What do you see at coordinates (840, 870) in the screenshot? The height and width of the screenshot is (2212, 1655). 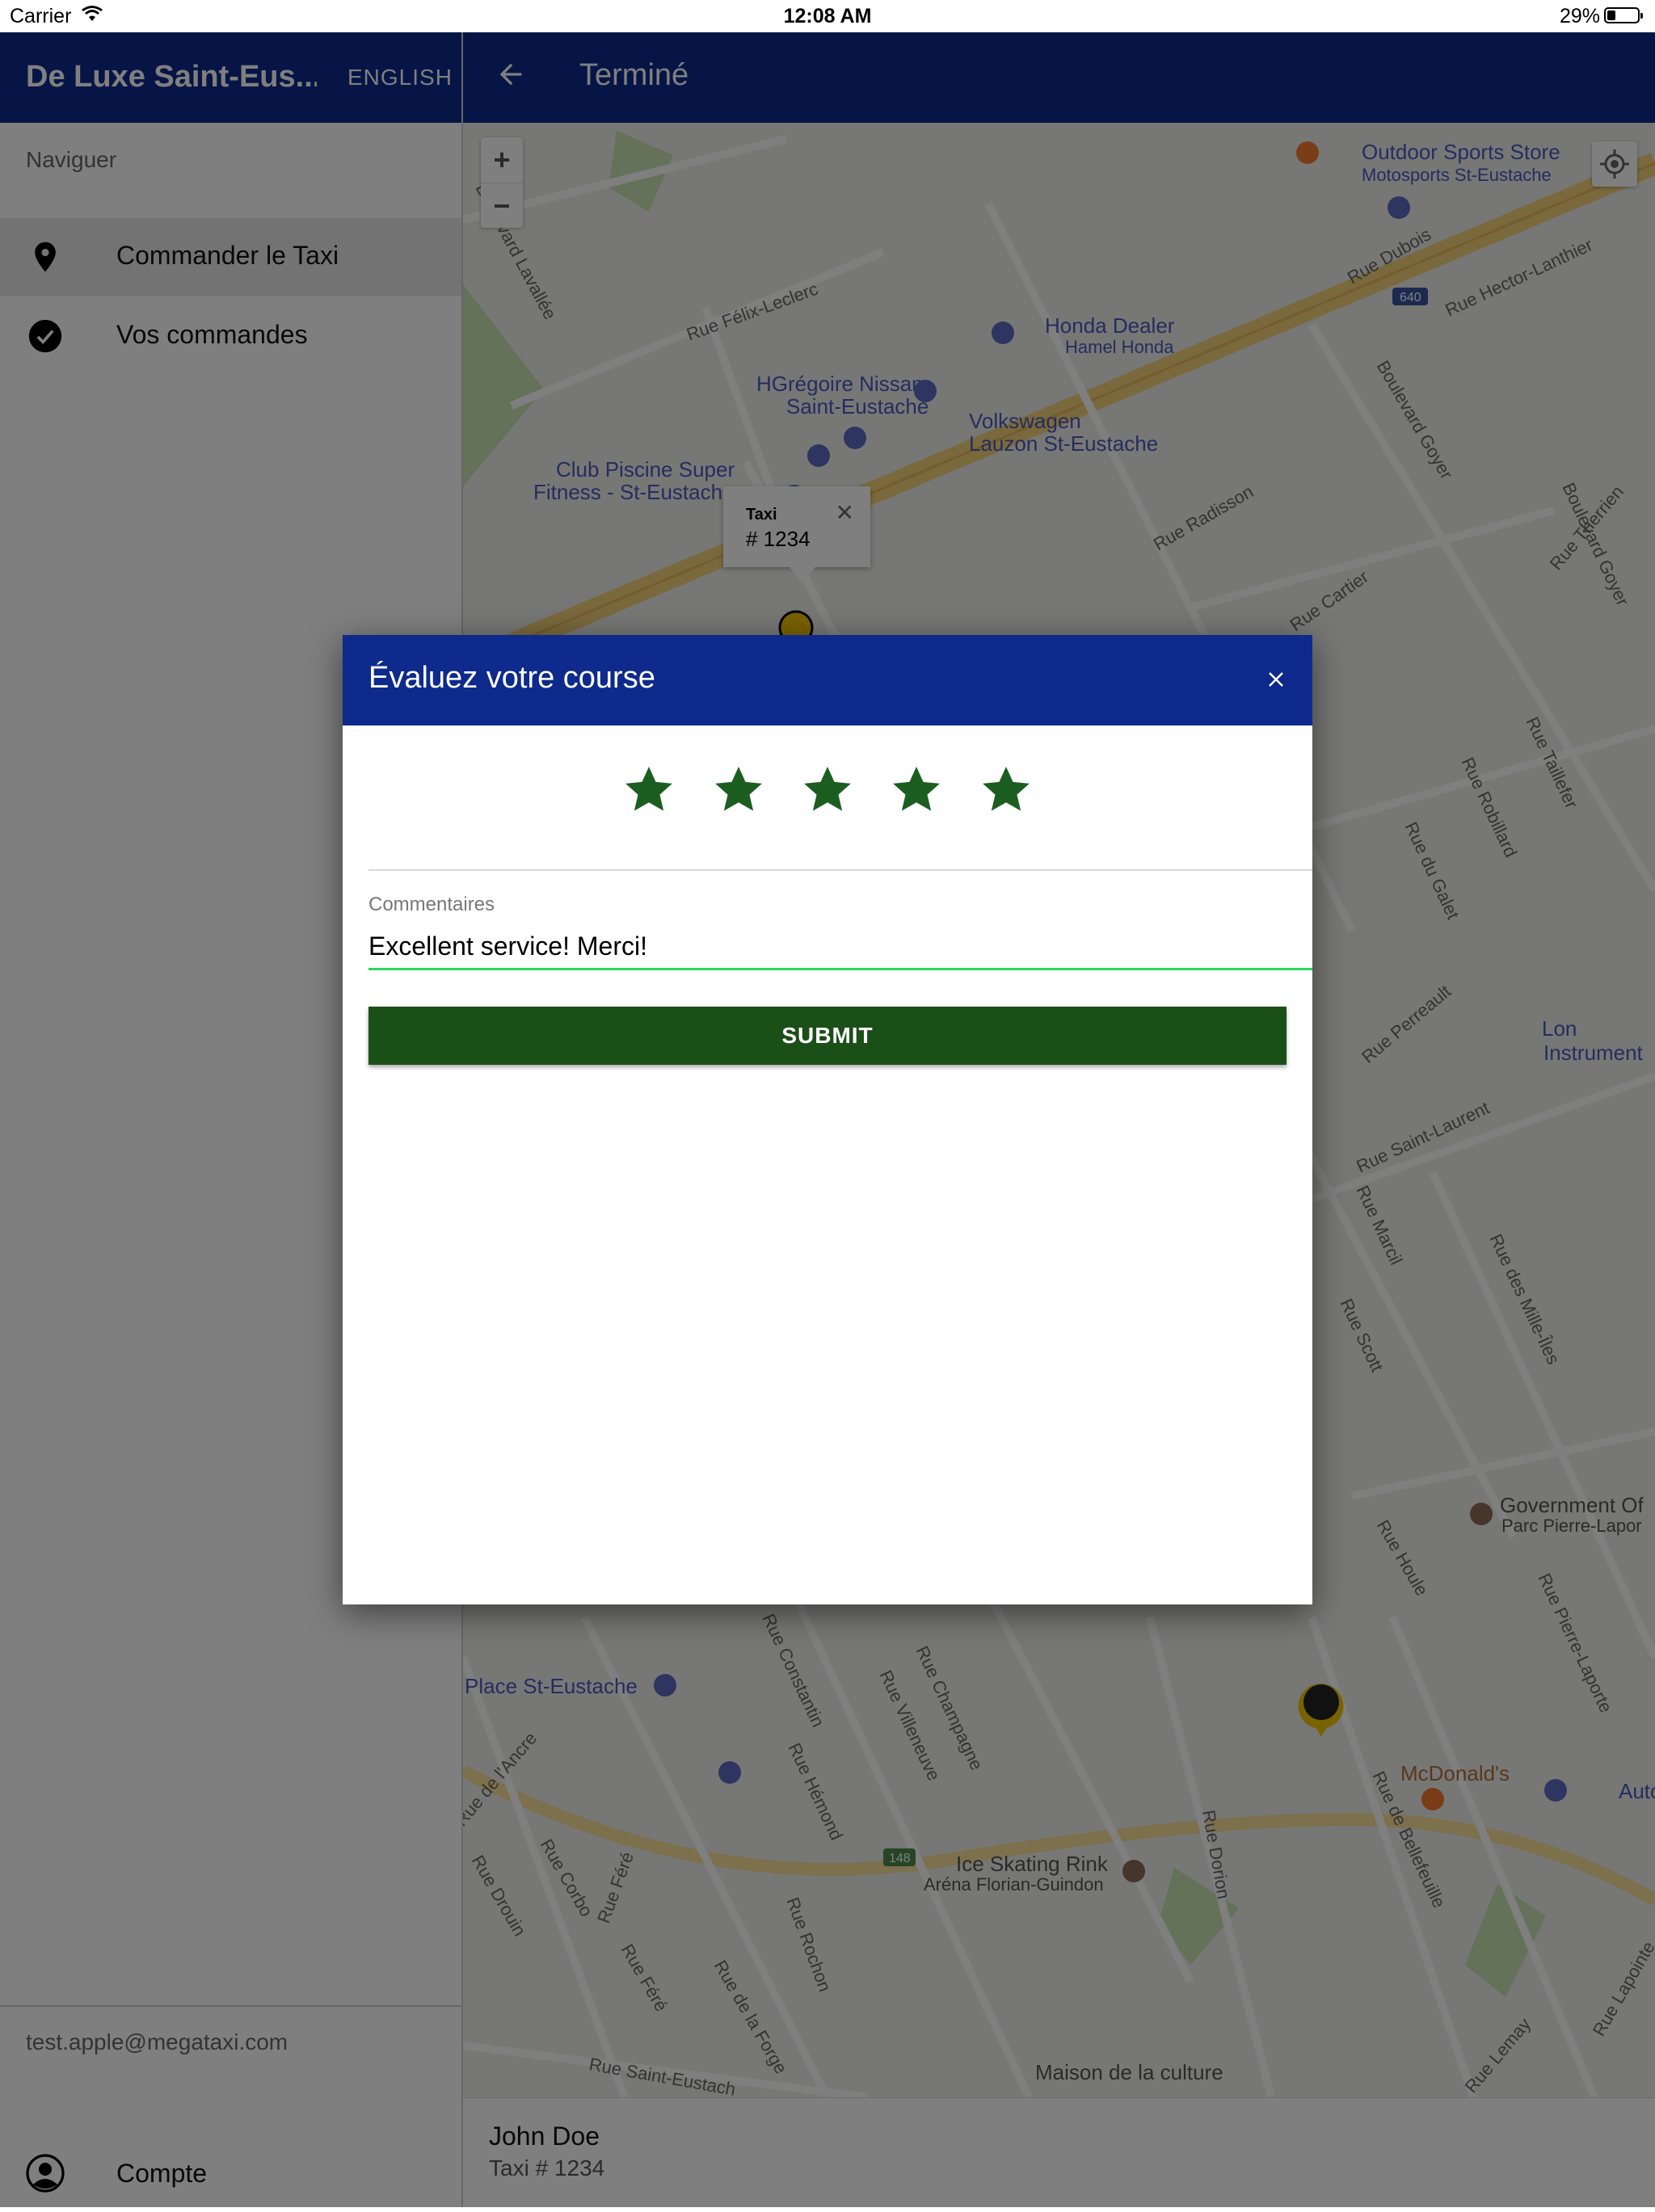 I see `modal-divider` at bounding box center [840, 870].